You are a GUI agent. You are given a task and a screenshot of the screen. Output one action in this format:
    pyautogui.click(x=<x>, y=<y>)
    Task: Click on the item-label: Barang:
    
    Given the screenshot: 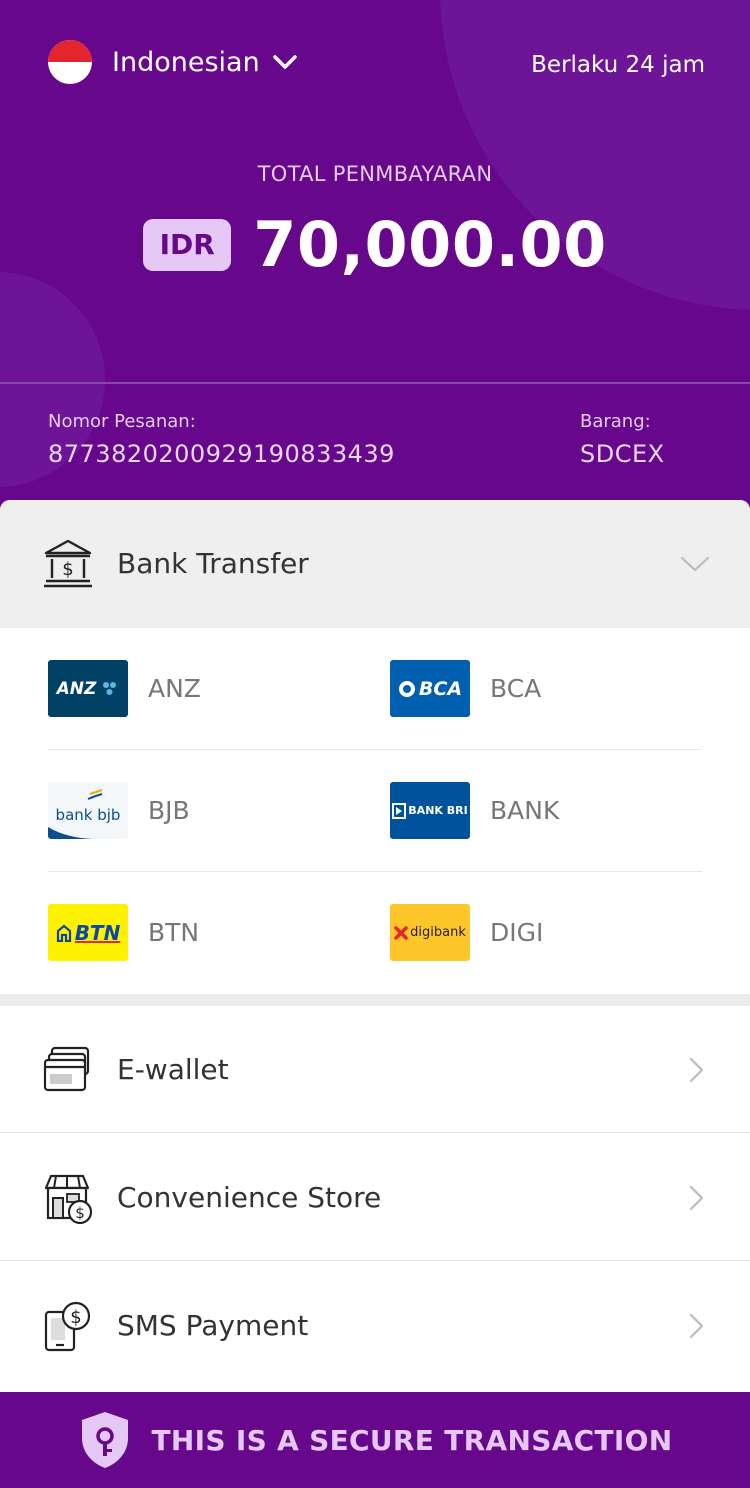 What is the action you would take?
    pyautogui.click(x=615, y=421)
    